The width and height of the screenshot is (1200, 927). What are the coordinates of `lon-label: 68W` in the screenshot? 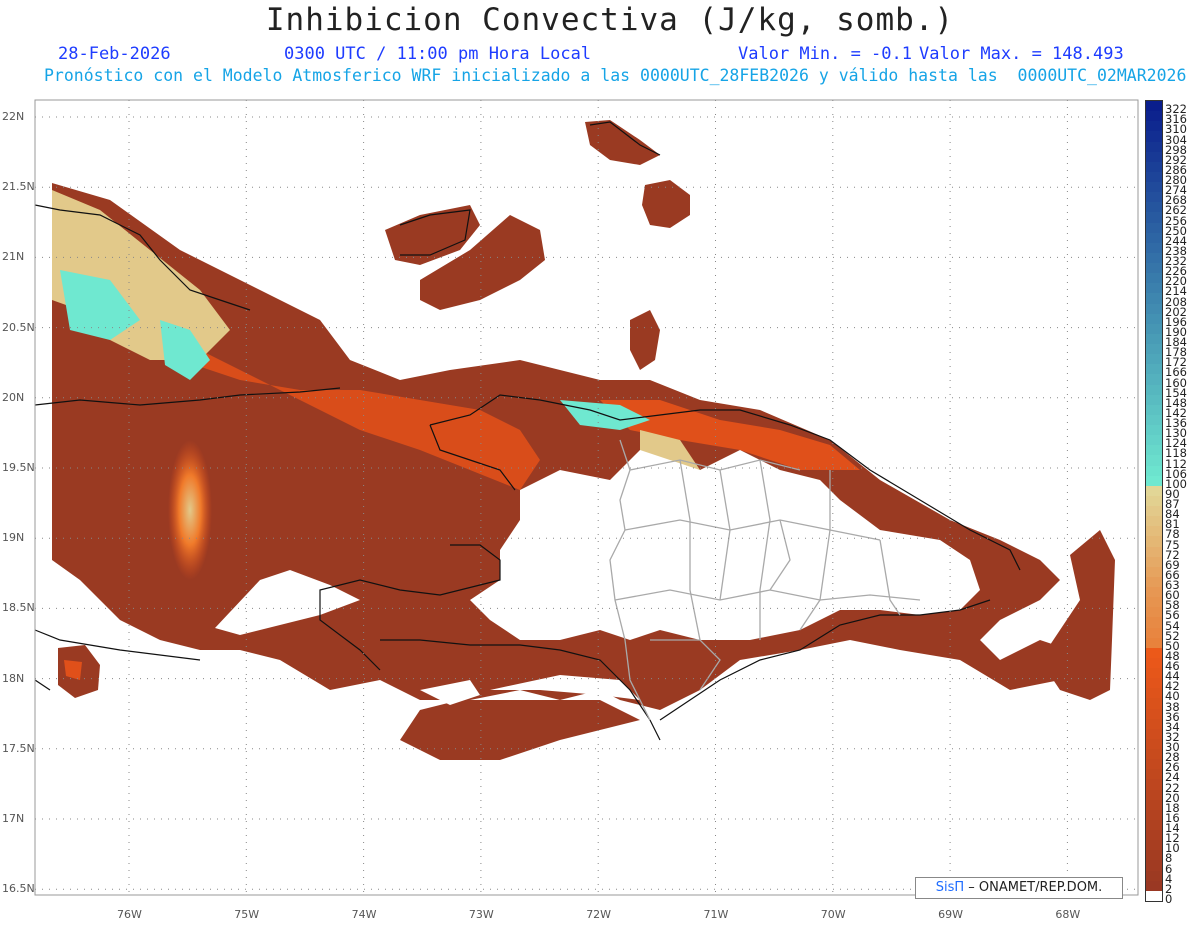 It's located at (1068, 914).